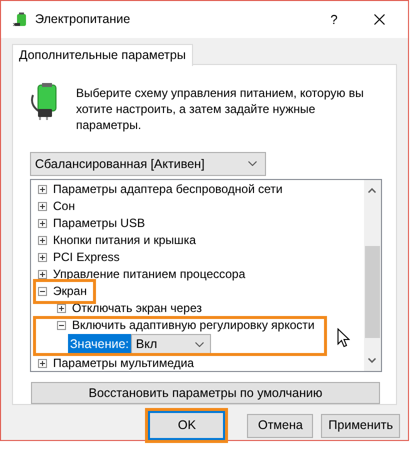  What do you see at coordinates (100, 223) in the screenshot?
I see `tree-item: Параметры USB` at bounding box center [100, 223].